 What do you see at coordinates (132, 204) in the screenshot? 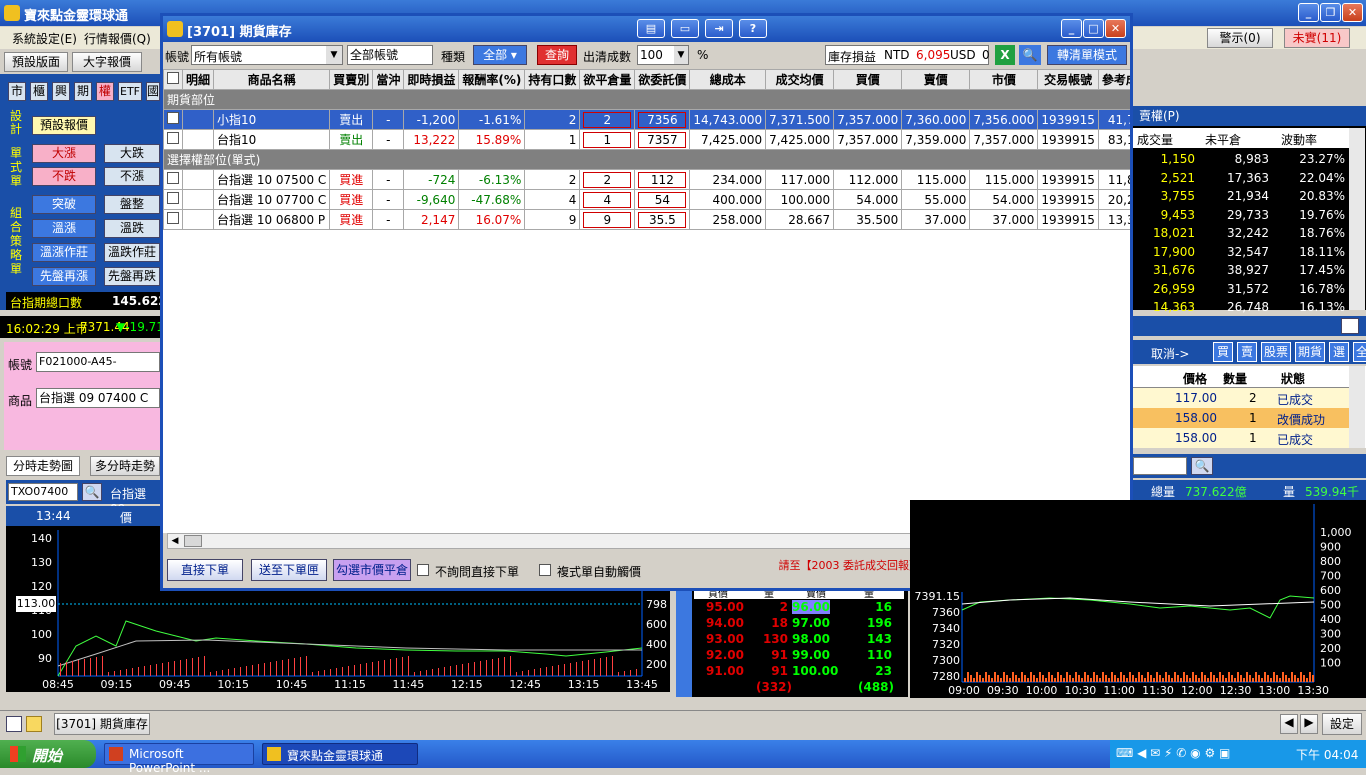
I see `consolidate-button: 盤整` at bounding box center [132, 204].